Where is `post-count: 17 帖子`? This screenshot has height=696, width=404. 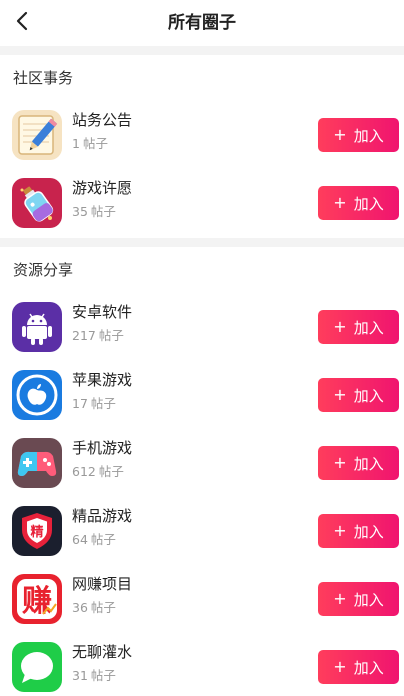 post-count: 17 帖子 is located at coordinates (94, 403).